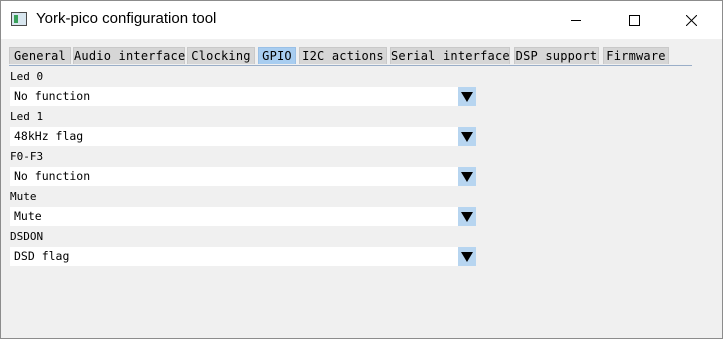 This screenshot has height=339, width=723. Describe the element at coordinates (343, 55) in the screenshot. I see `tab-i2c-actions: I2C actions` at that location.